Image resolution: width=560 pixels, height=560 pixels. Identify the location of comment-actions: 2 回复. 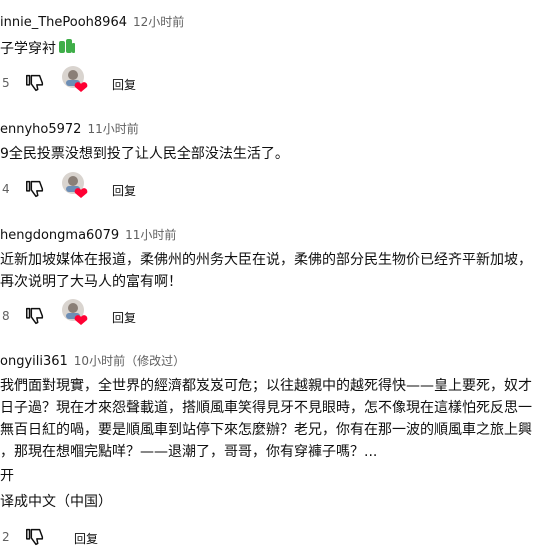
(150, 538).